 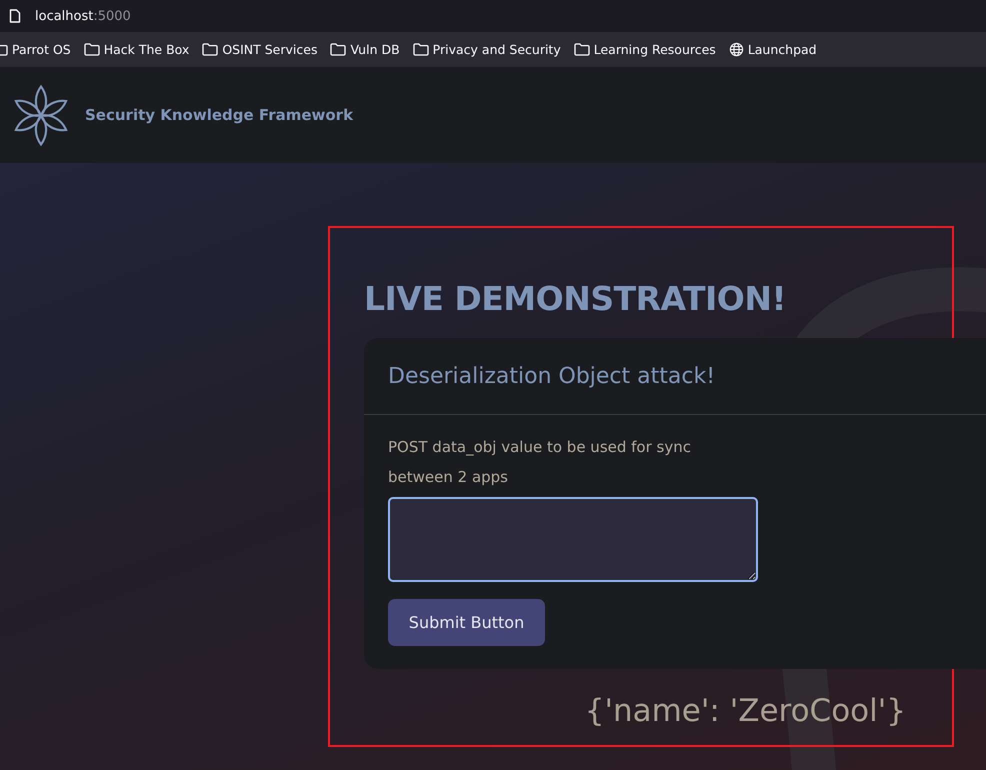 I want to click on bookmark-item: Parrot OS, so click(x=35, y=49).